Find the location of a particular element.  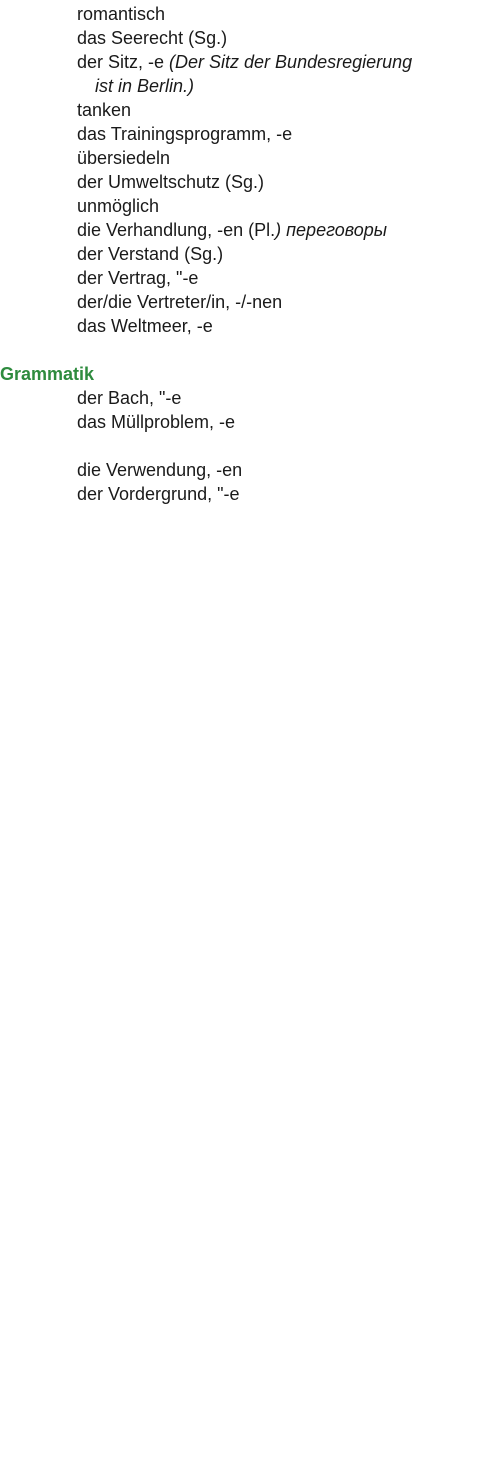

vocab-entry: das Trainingsprogramm, -e is located at coordinates (184, 134).